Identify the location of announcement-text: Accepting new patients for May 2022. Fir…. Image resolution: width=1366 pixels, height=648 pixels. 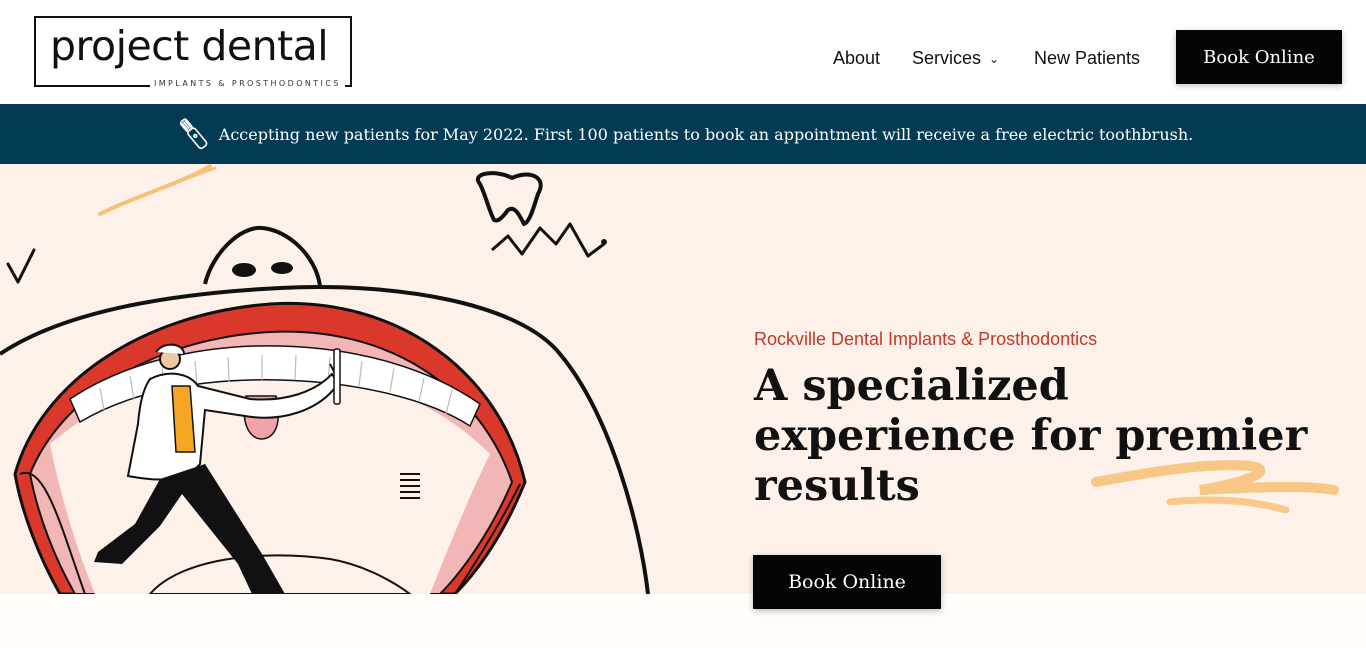
(706, 134).